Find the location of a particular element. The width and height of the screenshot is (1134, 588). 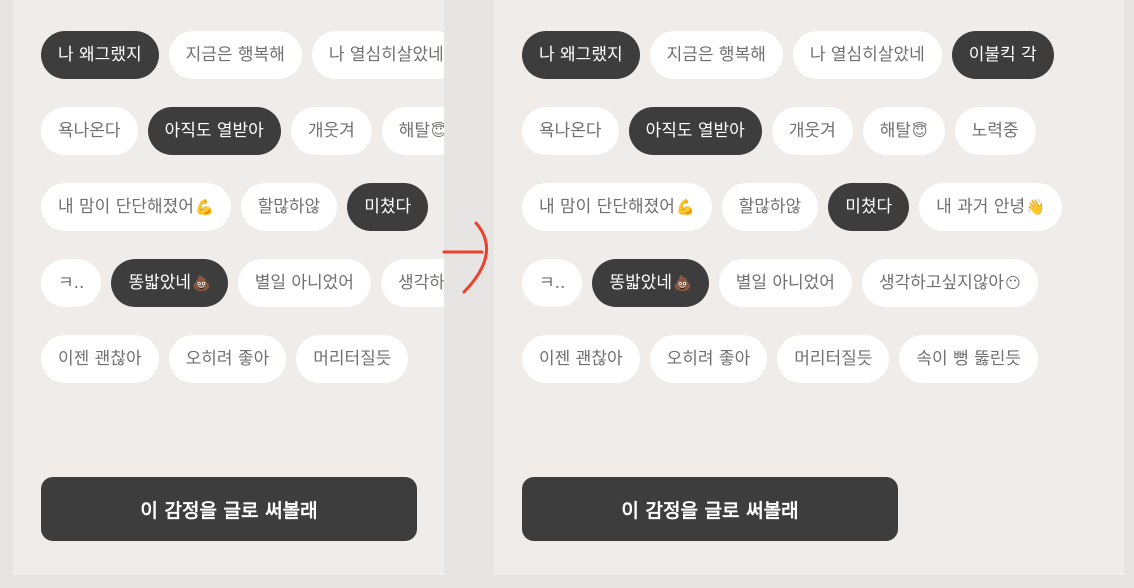

chip-row: 나 왜그랬지 지금은 행복해 나 열심히살았네 이불킥 각 is located at coordinates (792, 55).